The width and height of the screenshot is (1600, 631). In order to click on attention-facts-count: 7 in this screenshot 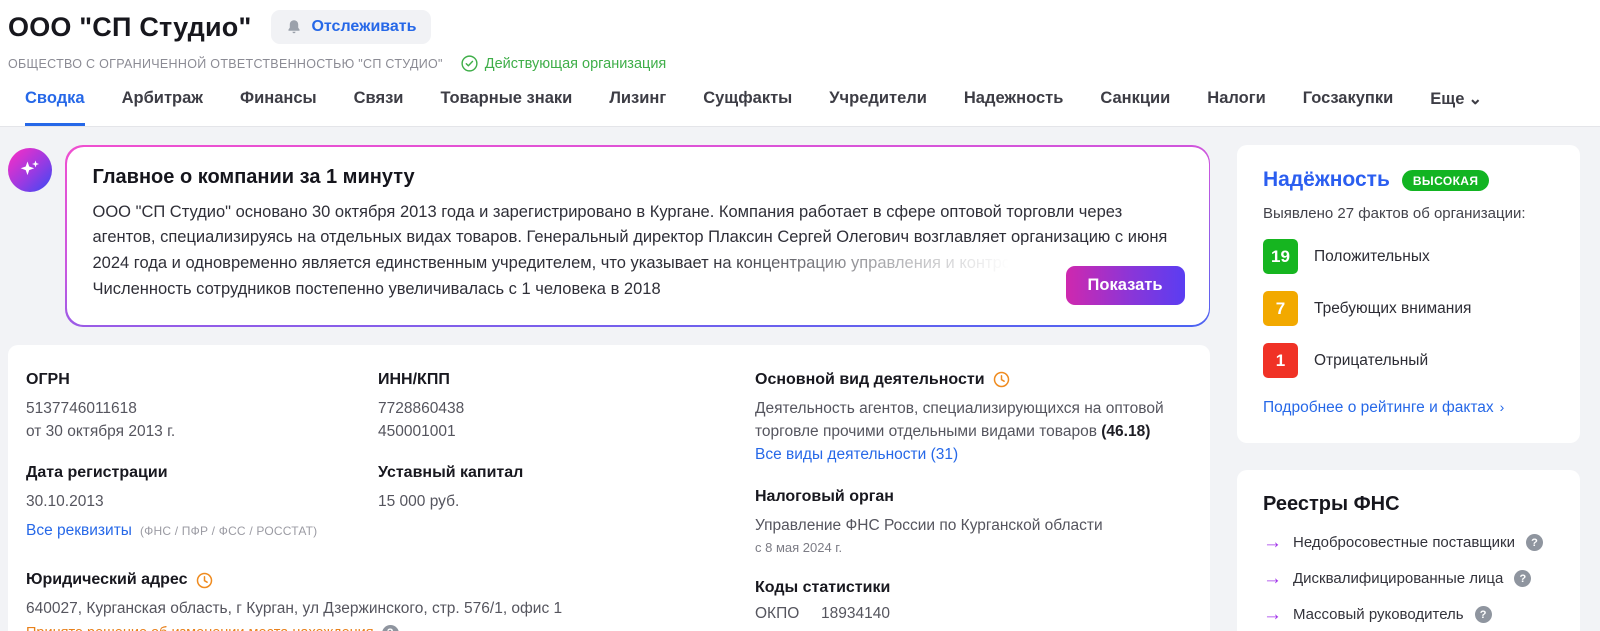, I will do `click(1280, 308)`.